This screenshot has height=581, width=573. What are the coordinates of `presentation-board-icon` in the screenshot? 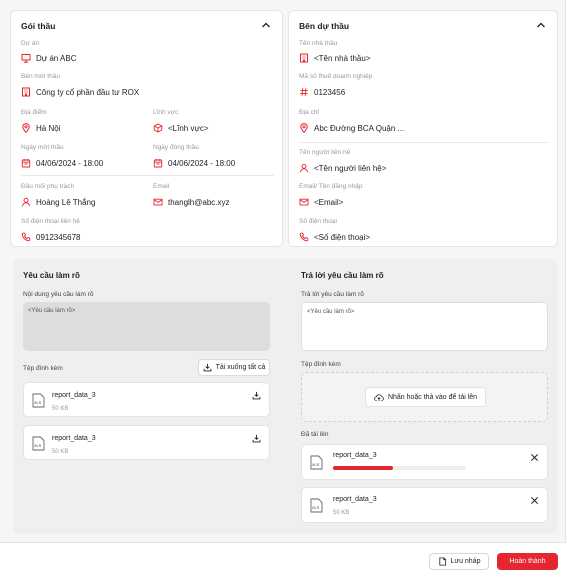 It's located at (26, 58).